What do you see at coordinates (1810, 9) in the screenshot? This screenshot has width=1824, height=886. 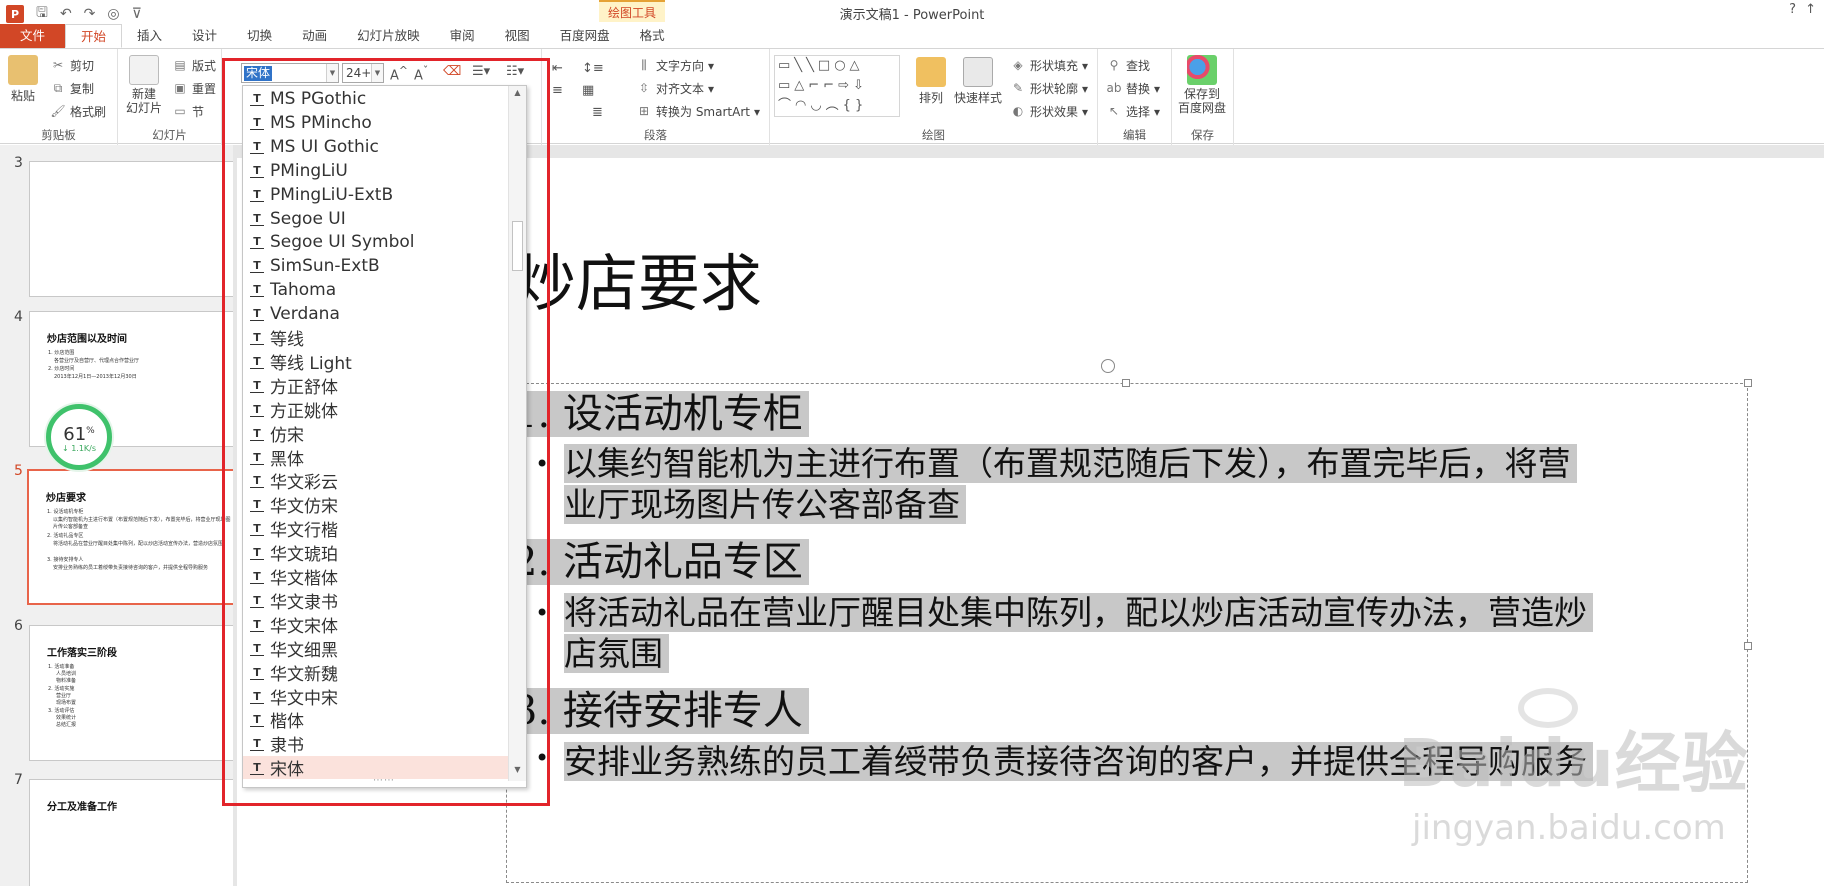 I see `ribbon-display-icon: ↑` at bounding box center [1810, 9].